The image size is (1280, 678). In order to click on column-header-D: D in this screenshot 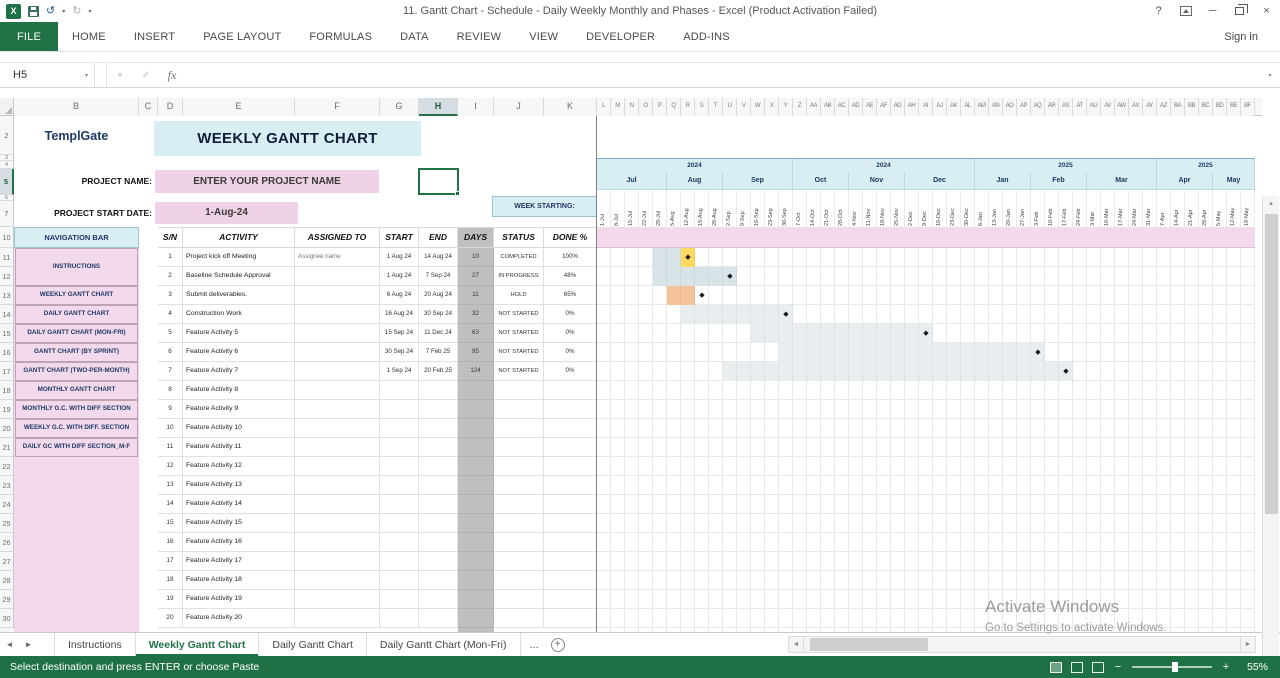, I will do `click(170, 107)`.